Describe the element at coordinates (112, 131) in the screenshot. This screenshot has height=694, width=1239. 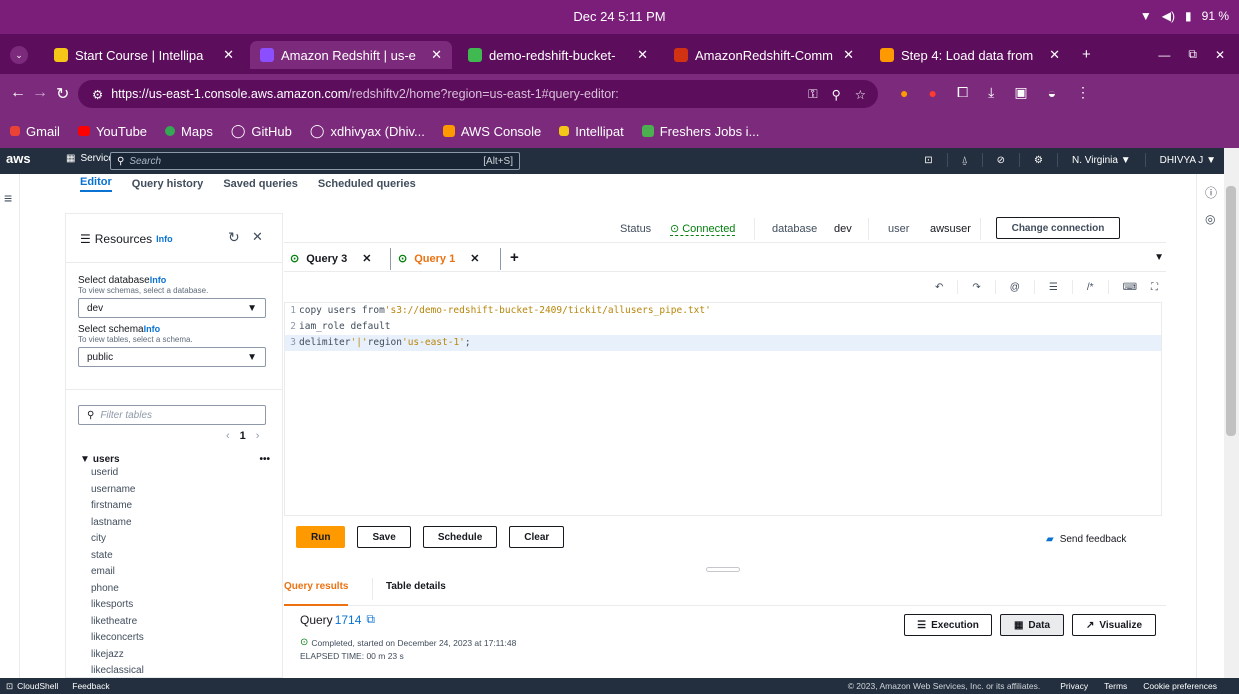
I see `bookmark-youtube: YouTube` at that location.